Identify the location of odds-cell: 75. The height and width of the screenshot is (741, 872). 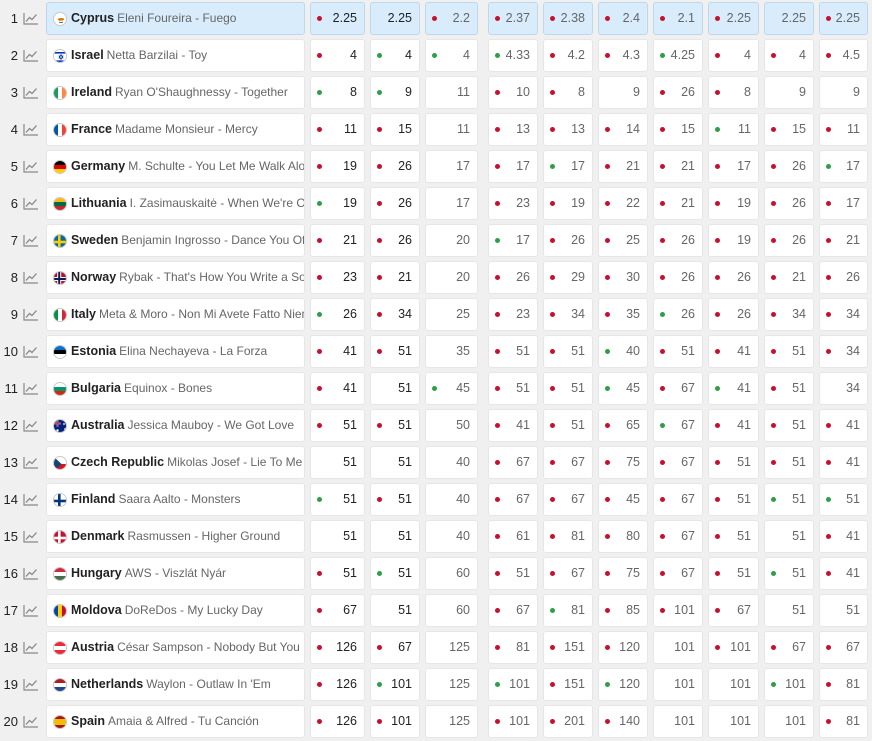
(623, 462).